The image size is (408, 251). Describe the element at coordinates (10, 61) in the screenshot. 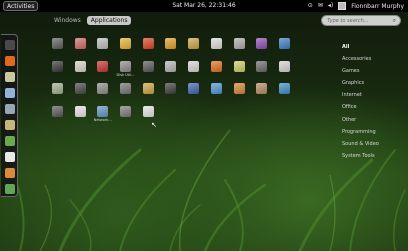

I see `firefox-icon` at that location.